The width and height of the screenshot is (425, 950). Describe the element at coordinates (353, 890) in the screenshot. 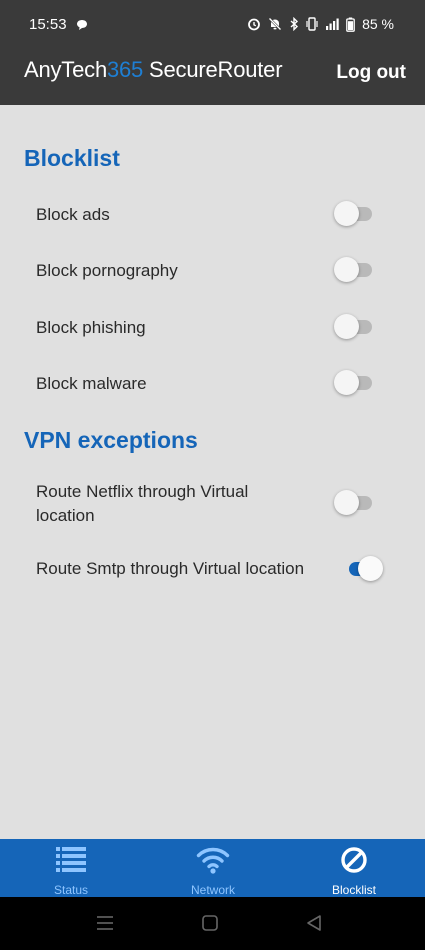

I see `nav-label-blocklist: Blocklist` at that location.